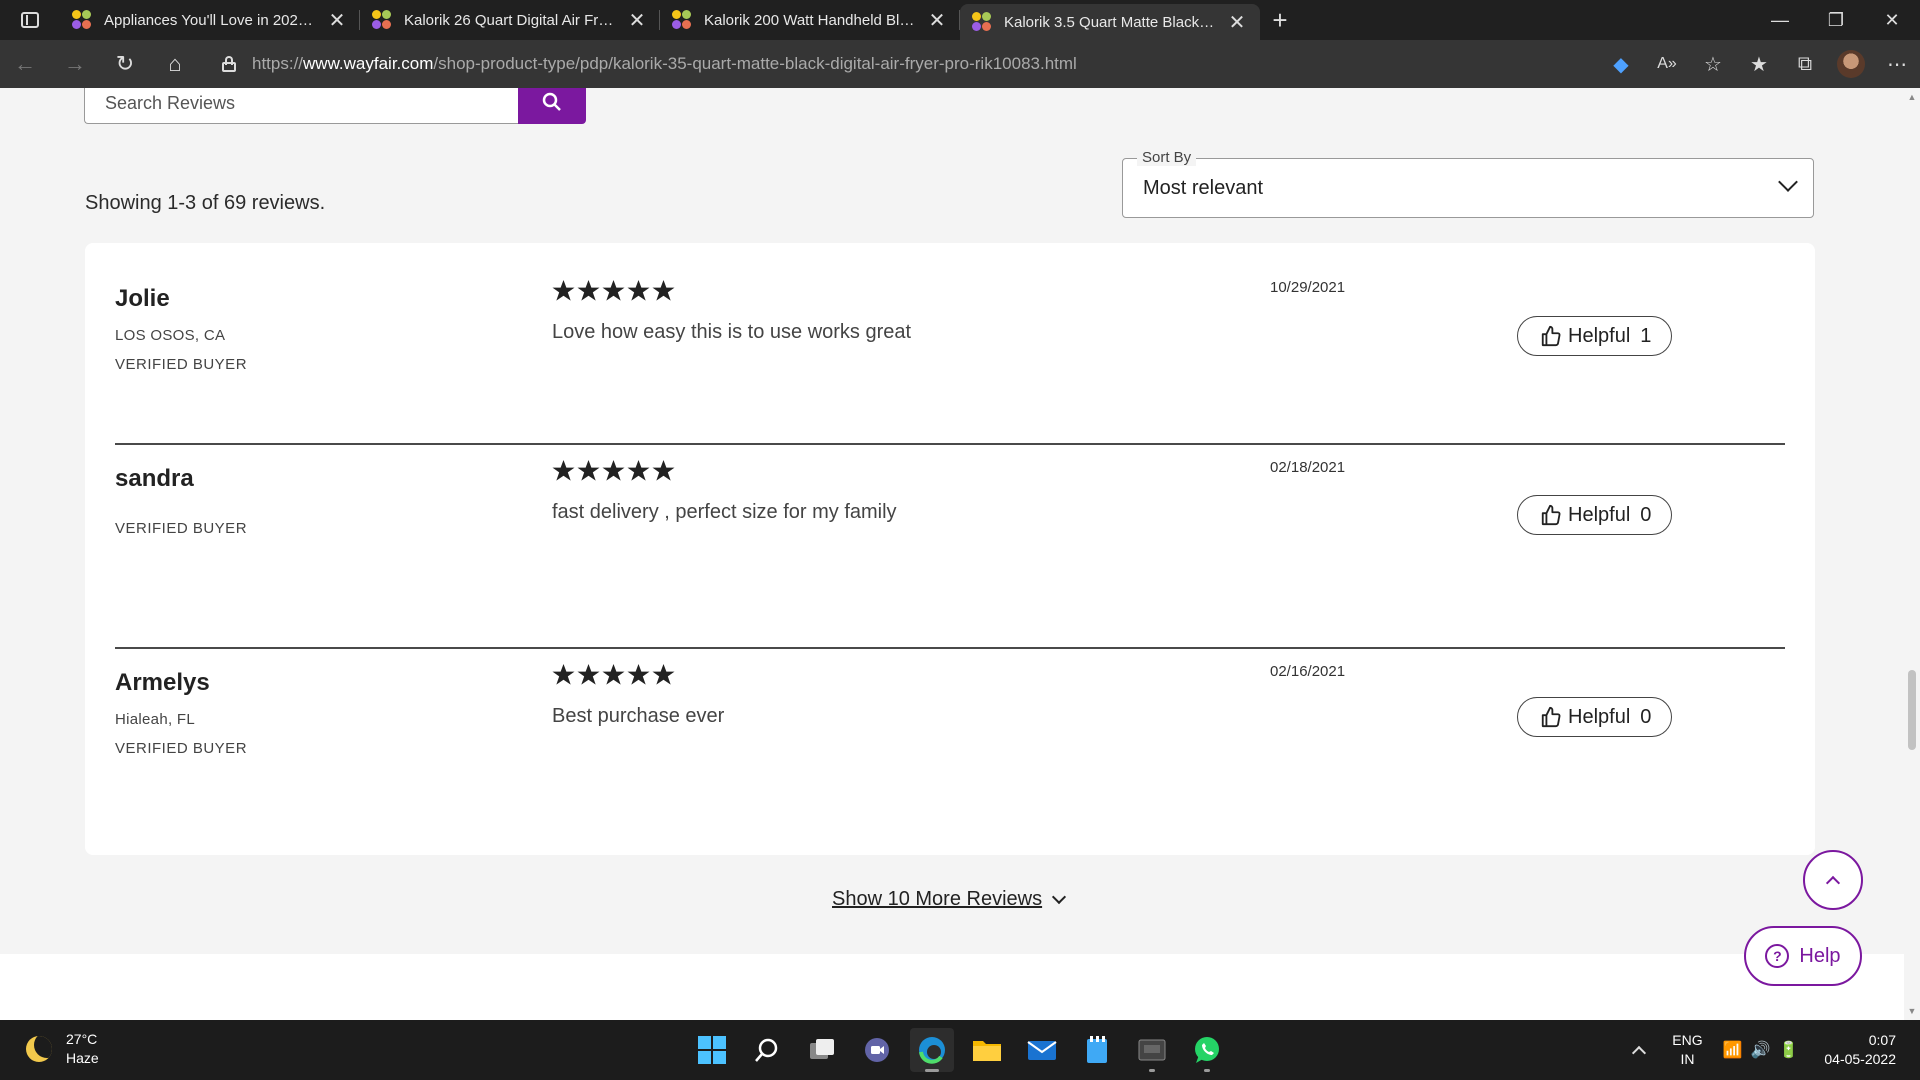  I want to click on tab-title: Kalorik 26 Quart Digital Air Fryer Oven, so click(511, 20).